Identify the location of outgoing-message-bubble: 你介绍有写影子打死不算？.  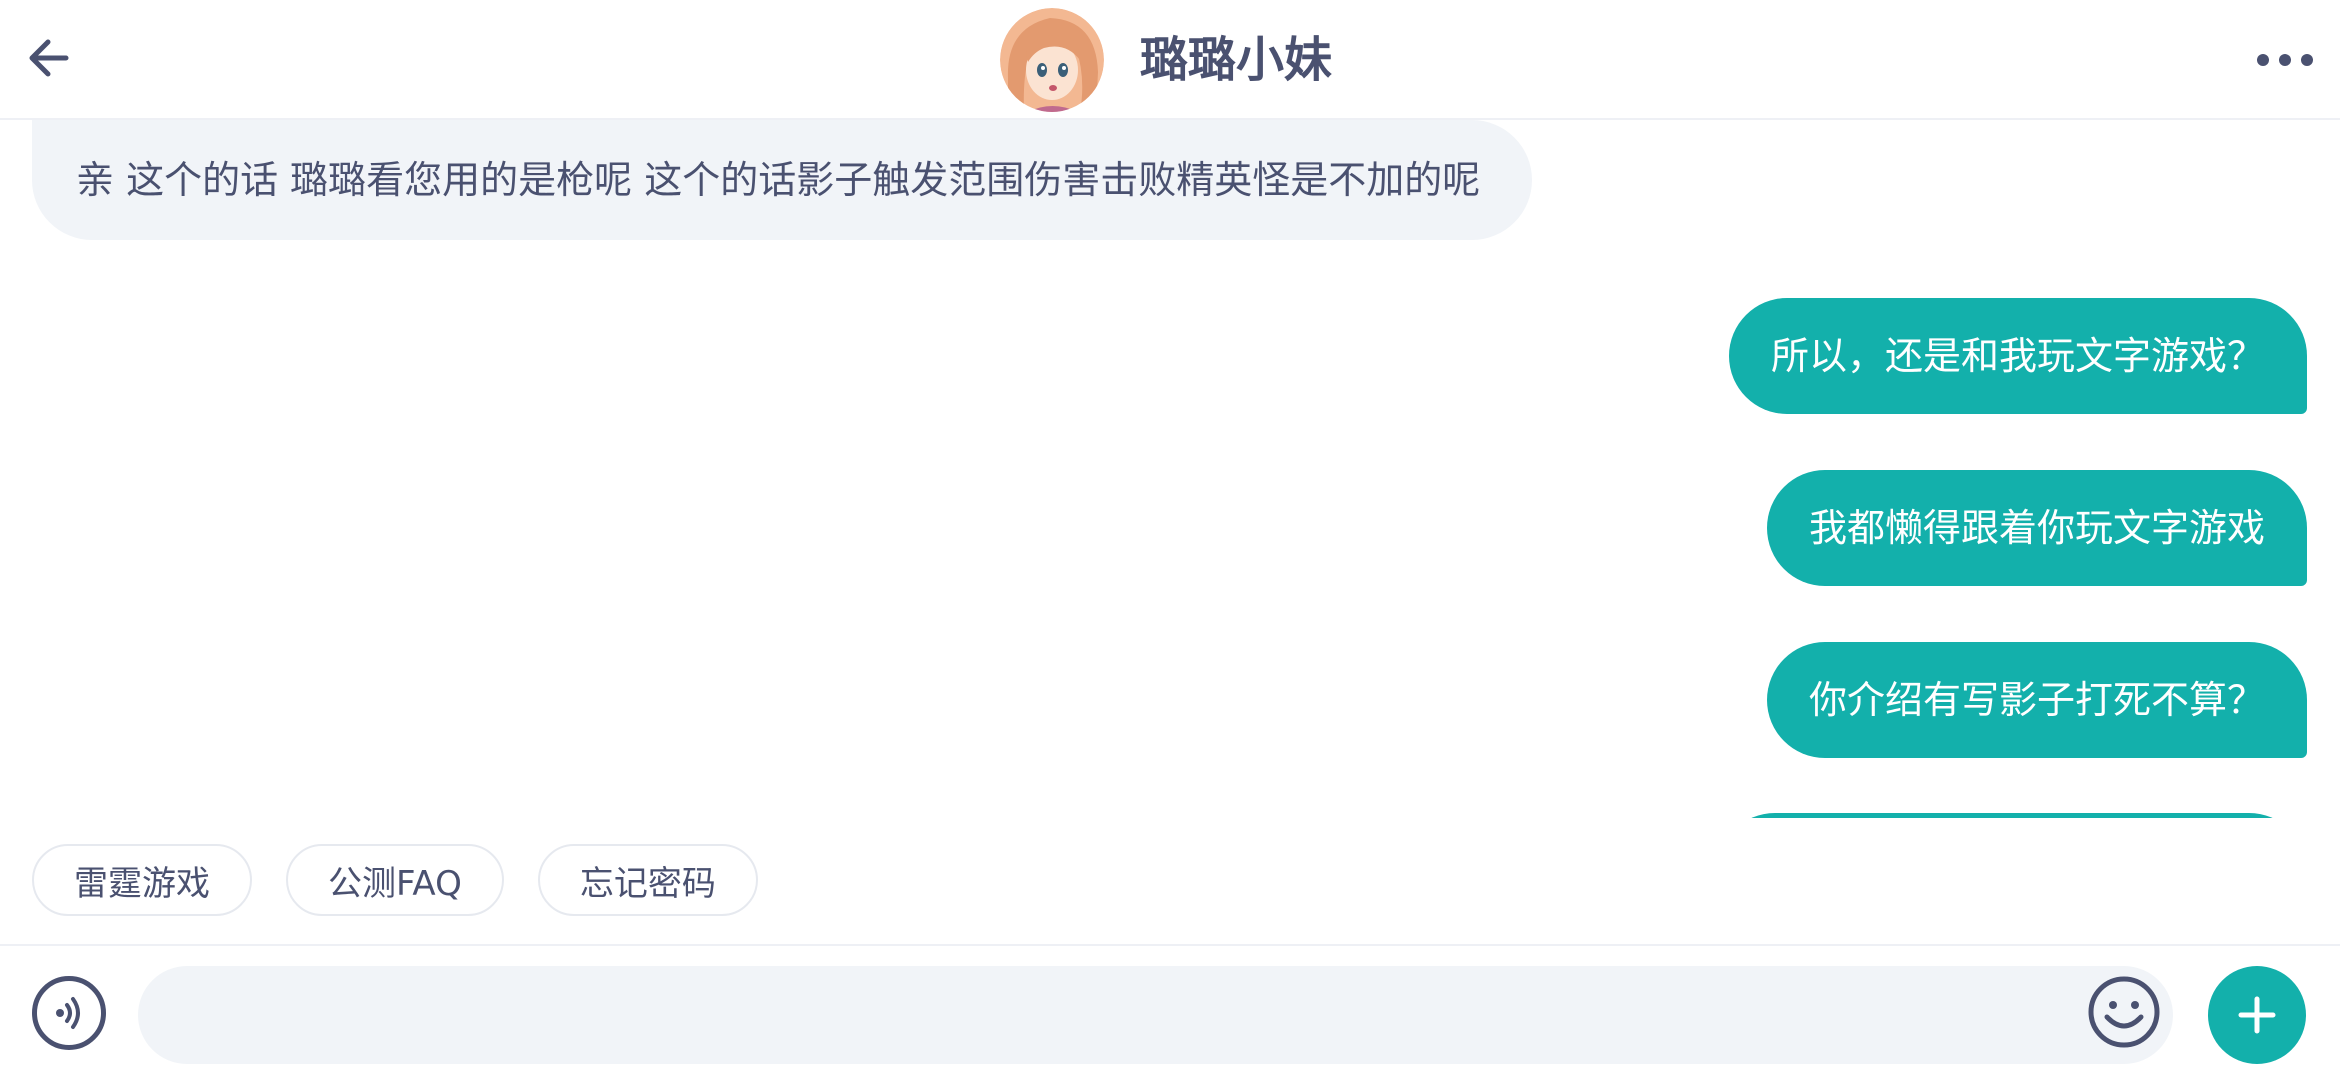
(2036, 700).